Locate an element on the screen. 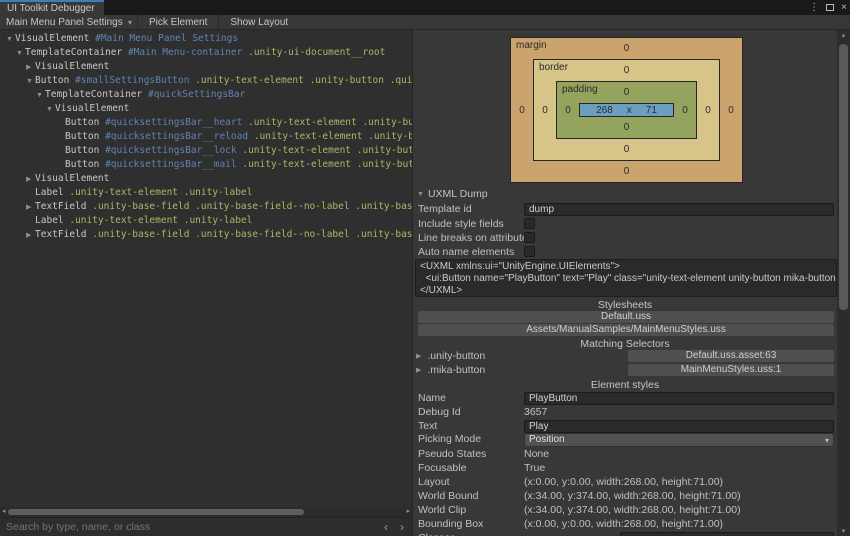  text-input is located at coordinates (679, 426).